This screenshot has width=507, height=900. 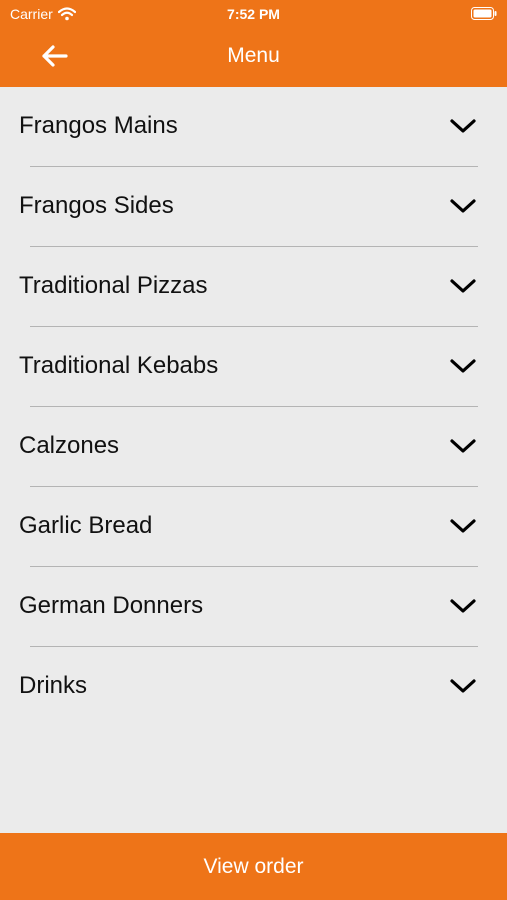 What do you see at coordinates (253, 447) in the screenshot?
I see `menu-category-calzones: Calzones` at bounding box center [253, 447].